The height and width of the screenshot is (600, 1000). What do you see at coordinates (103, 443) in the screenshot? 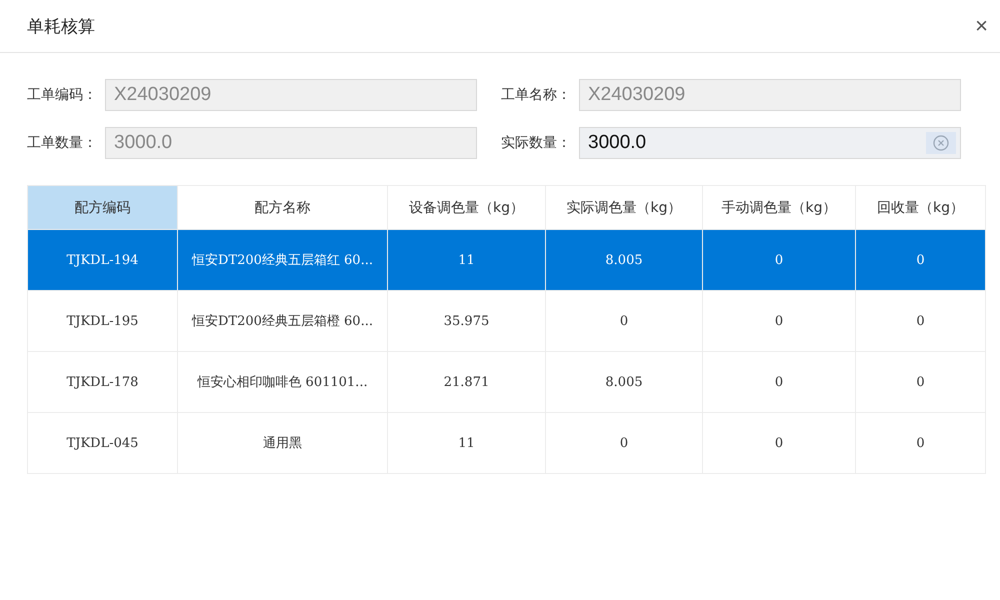
I see `table-cell: TJKDL-045` at bounding box center [103, 443].